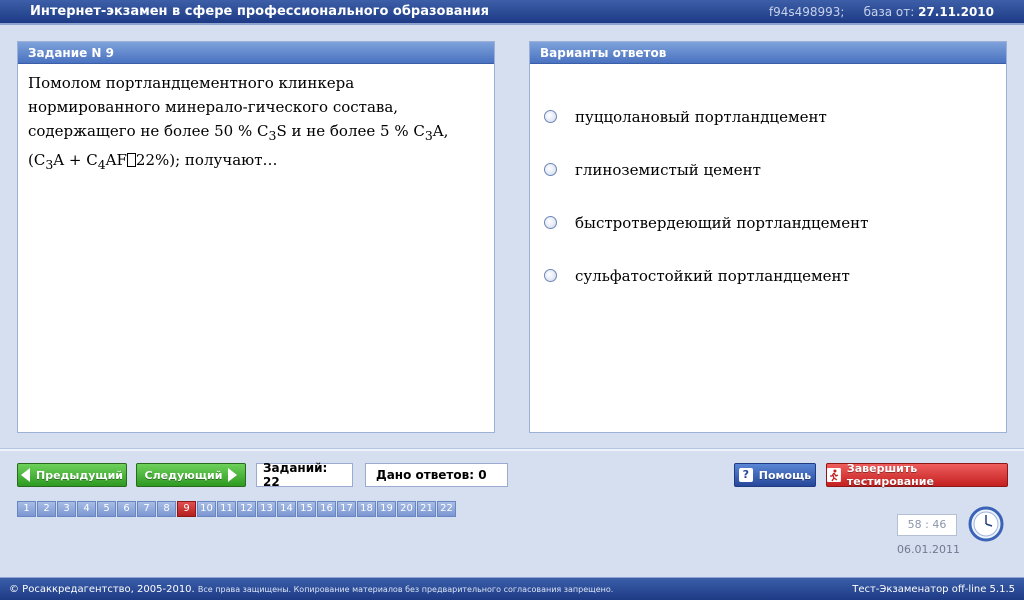  What do you see at coordinates (440, 131) in the screenshot?
I see `task-text-segment: A,` at bounding box center [440, 131].